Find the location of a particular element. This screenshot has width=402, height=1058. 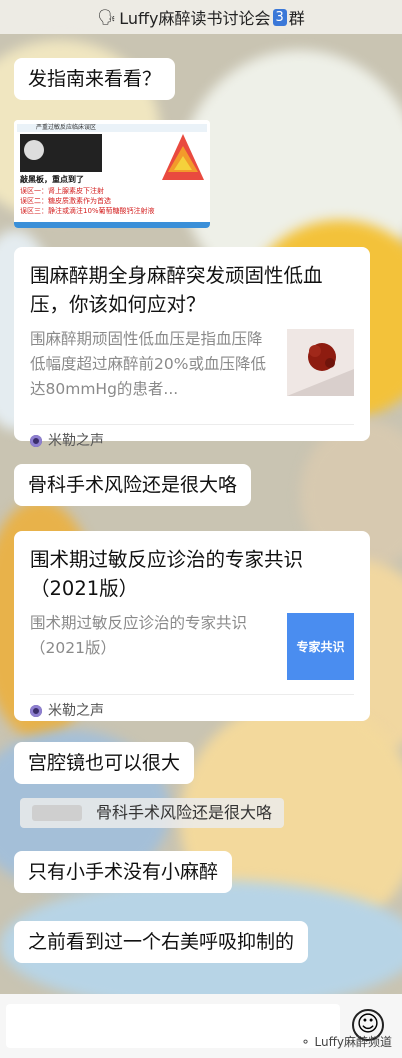

watermark-text: Luffy麻醉频道 is located at coordinates (353, 1042).